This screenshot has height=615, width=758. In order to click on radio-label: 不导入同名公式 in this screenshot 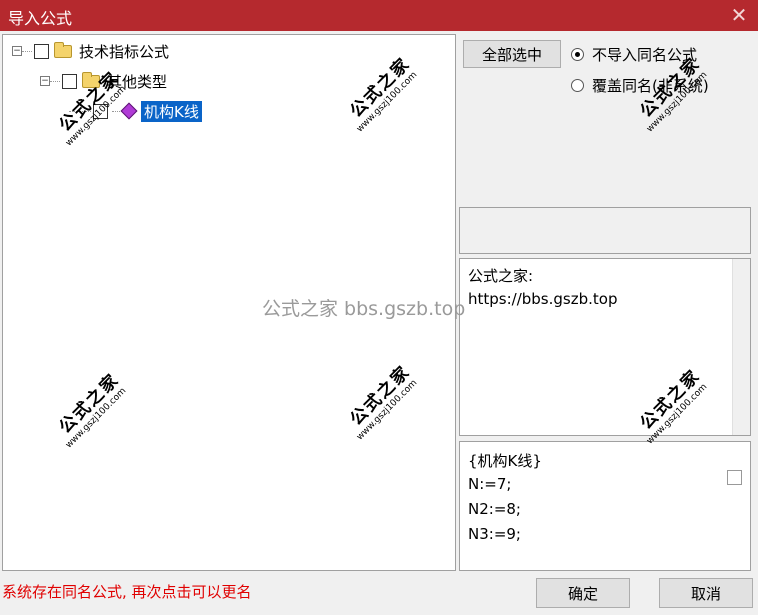, I will do `click(645, 55)`.